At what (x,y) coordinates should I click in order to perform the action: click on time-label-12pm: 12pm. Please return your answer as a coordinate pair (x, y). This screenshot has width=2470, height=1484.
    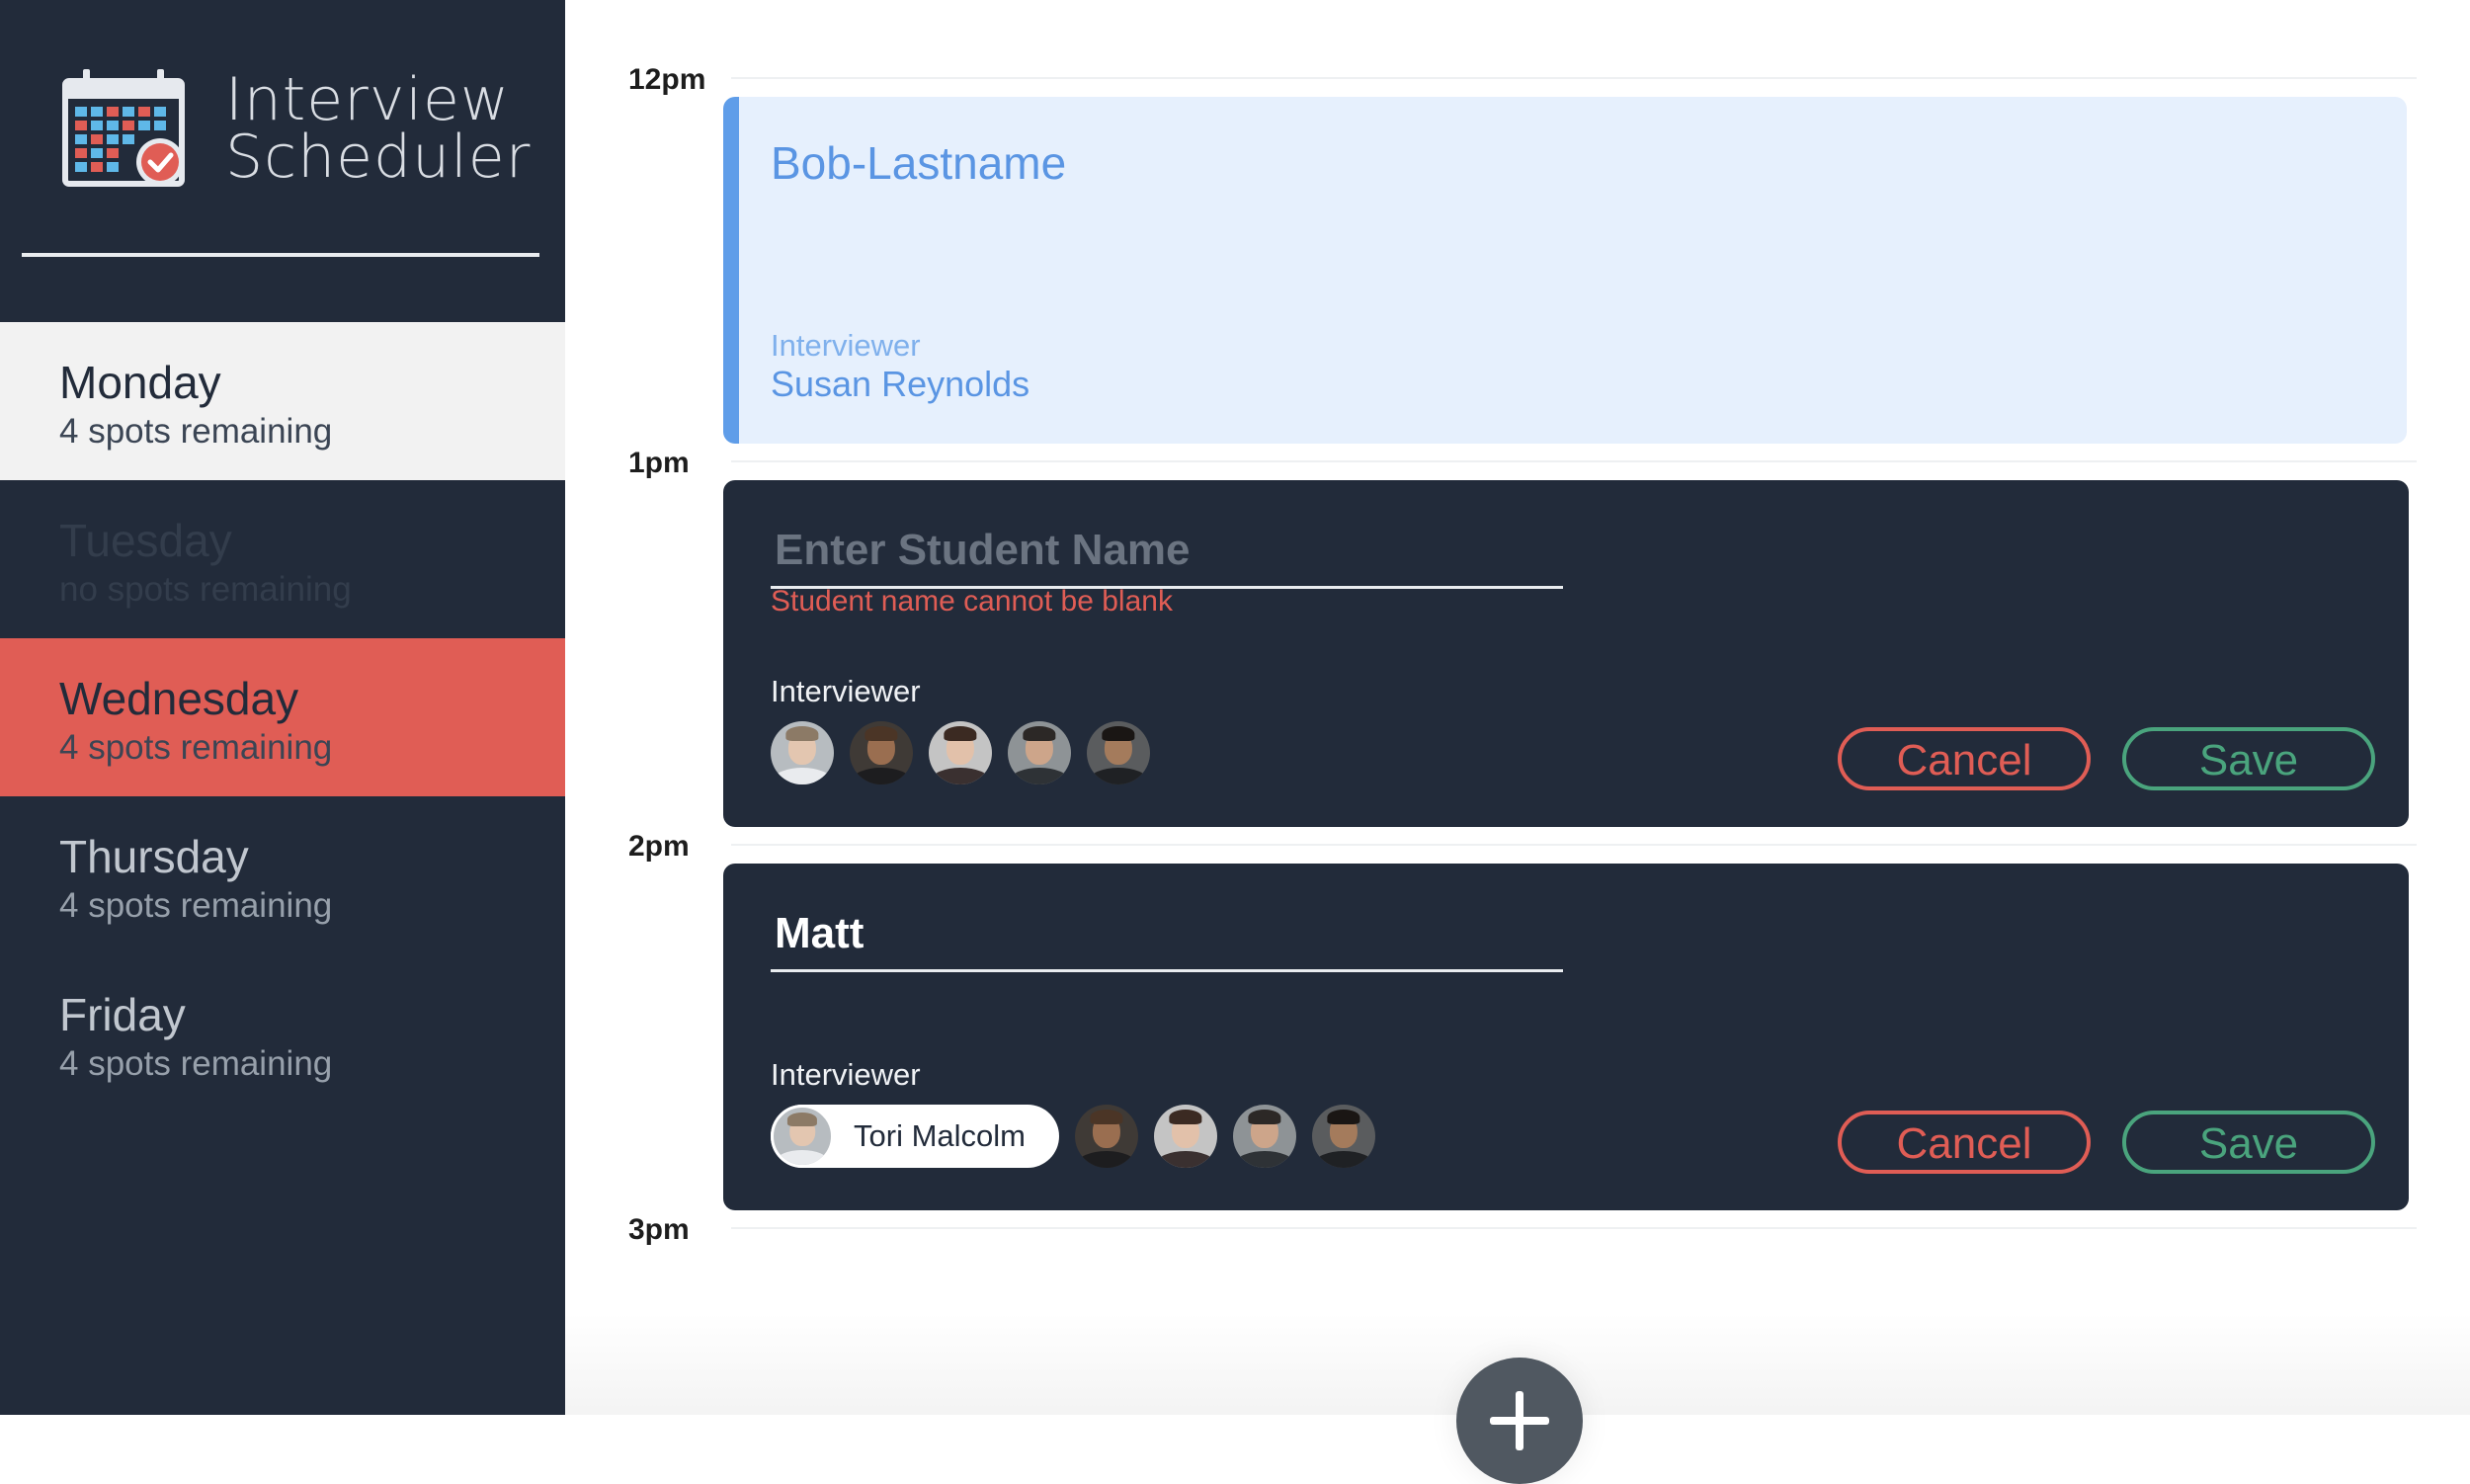
    Looking at the image, I should click on (667, 79).